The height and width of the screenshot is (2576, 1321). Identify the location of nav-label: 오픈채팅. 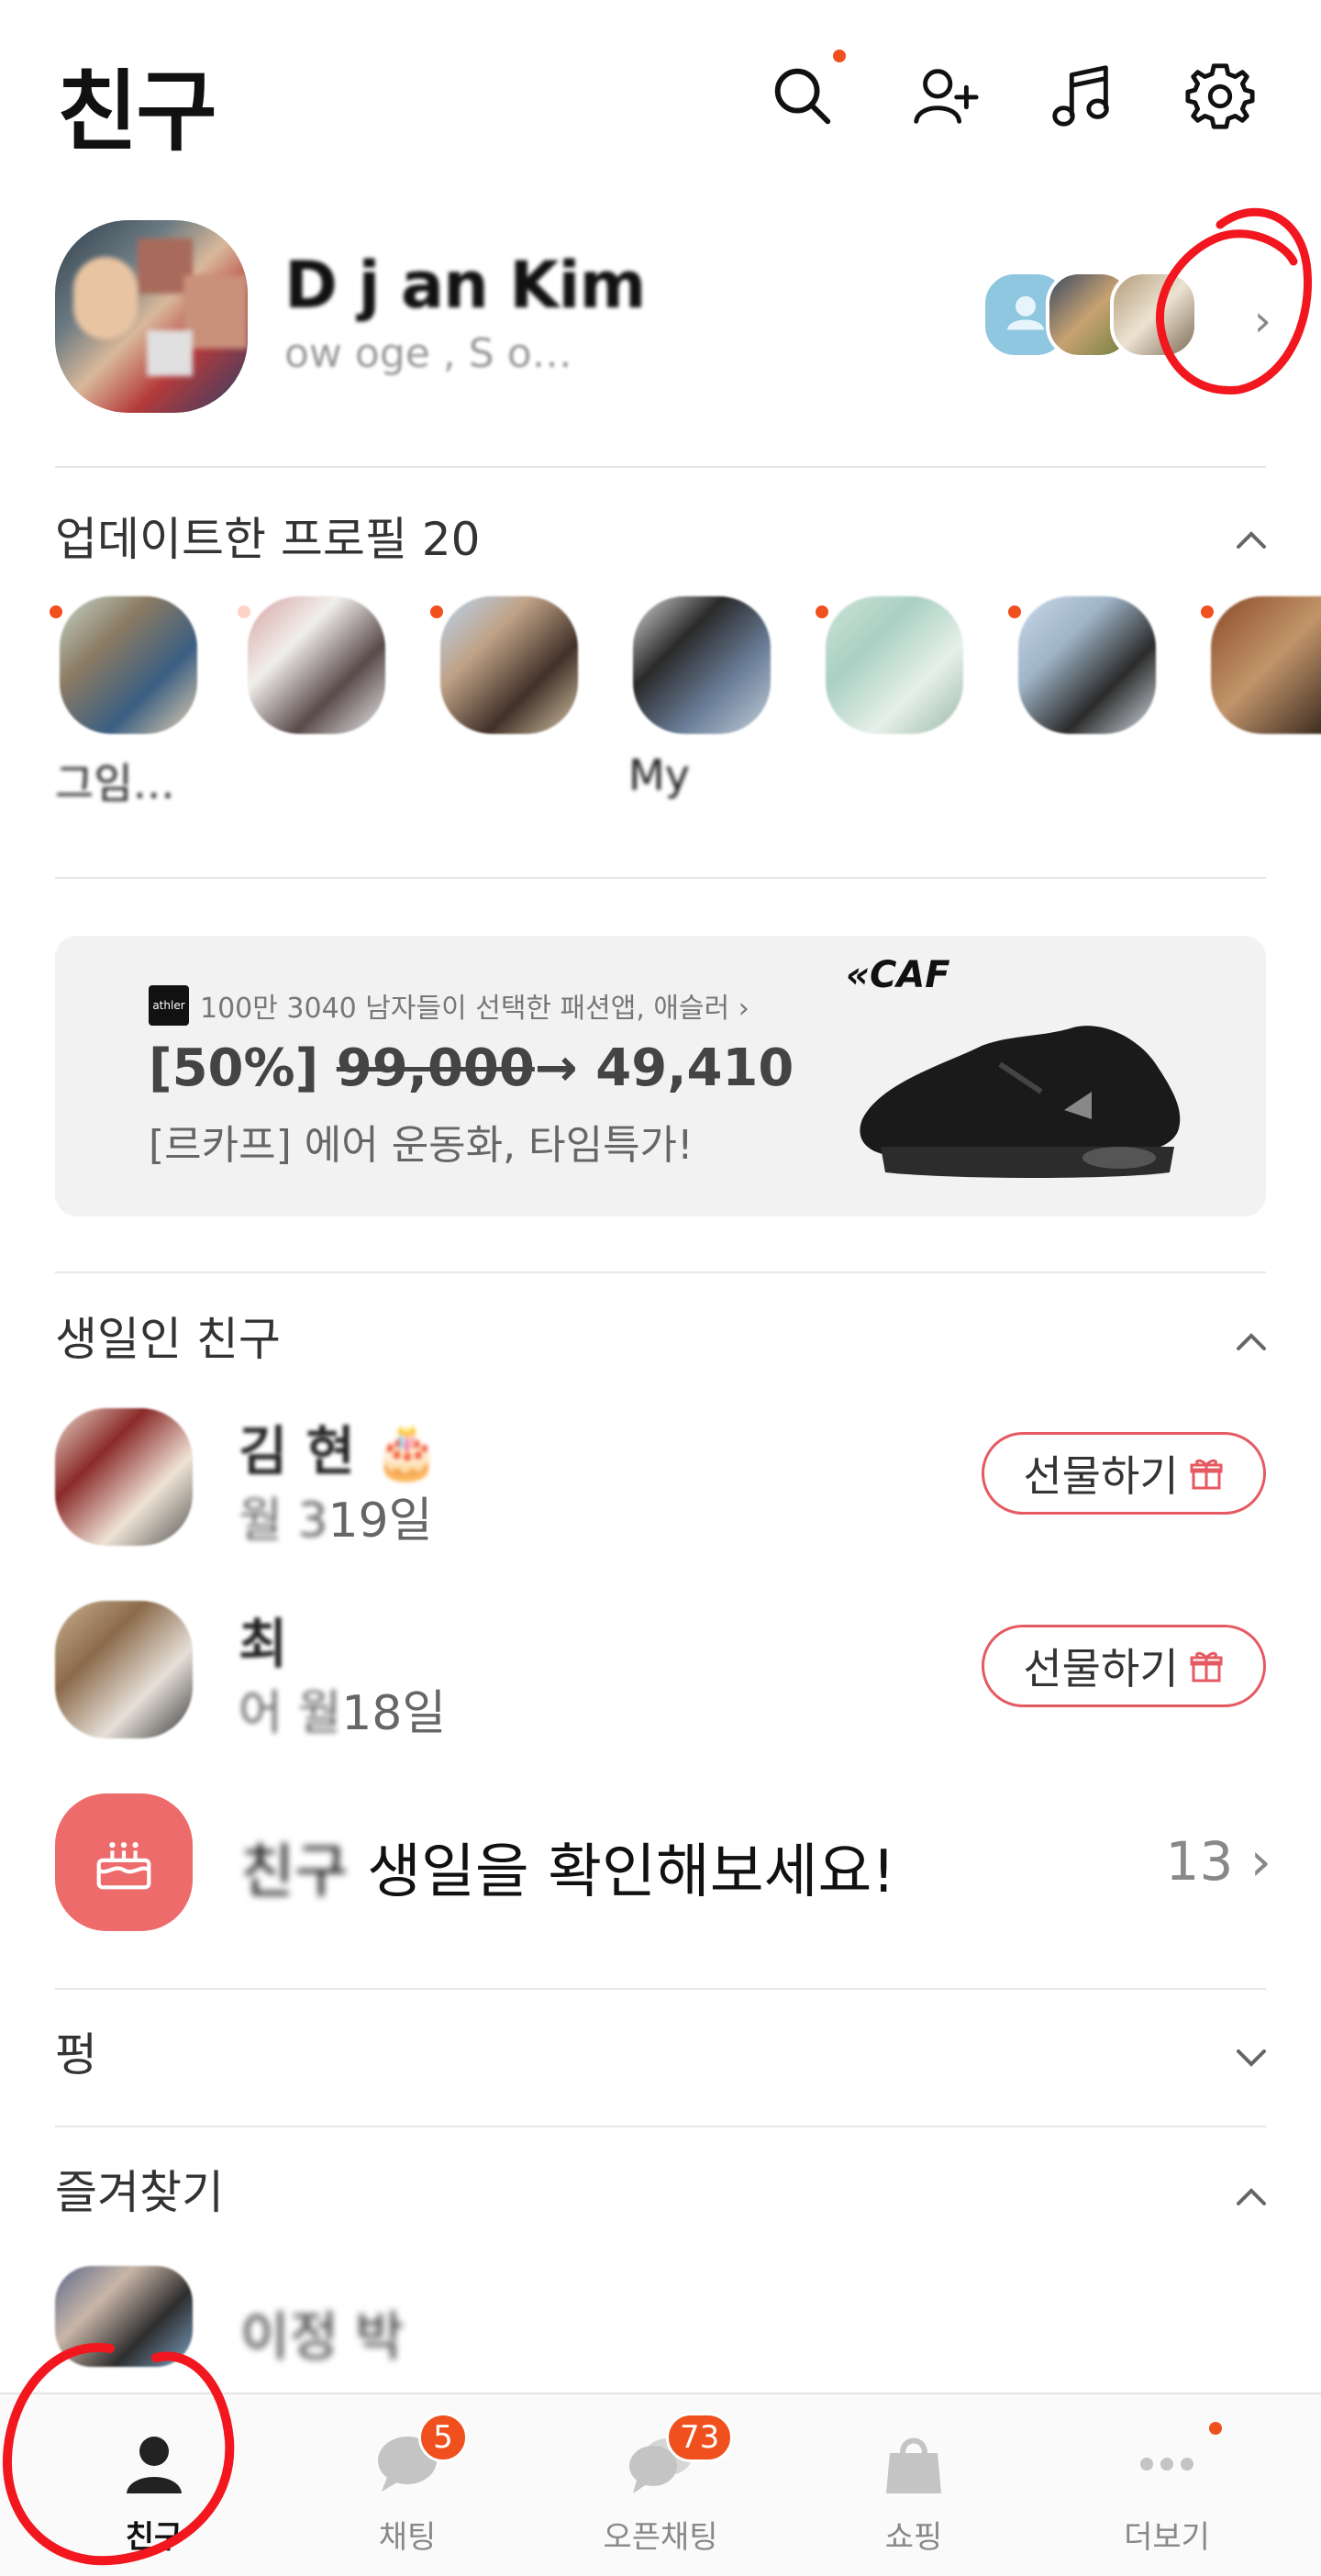
(660, 2537).